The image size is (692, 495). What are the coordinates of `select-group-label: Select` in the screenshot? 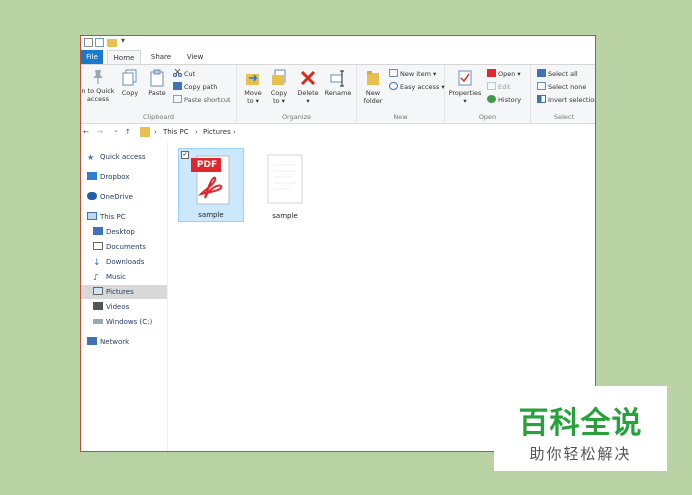 It's located at (564, 117).